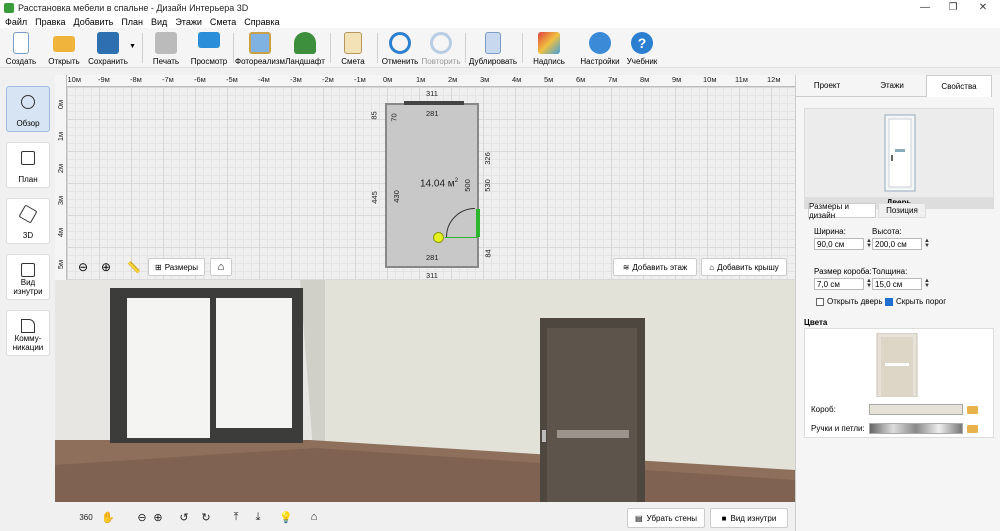 This screenshot has height=531, width=1000. Describe the element at coordinates (744, 267) in the screenshot. I see `add-roof-button: ⌂ Добавить крышу` at that location.